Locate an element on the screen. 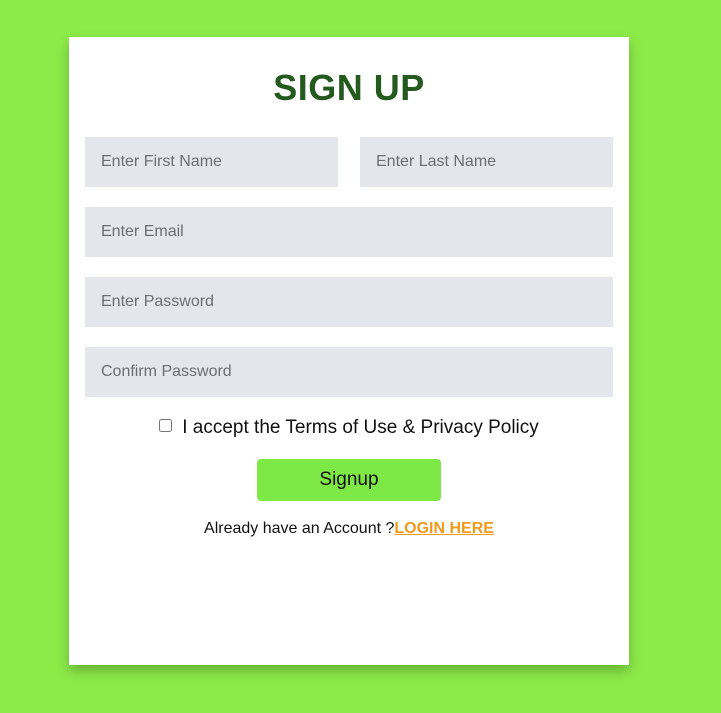 The image size is (721, 713). first-name-input is located at coordinates (211, 162).